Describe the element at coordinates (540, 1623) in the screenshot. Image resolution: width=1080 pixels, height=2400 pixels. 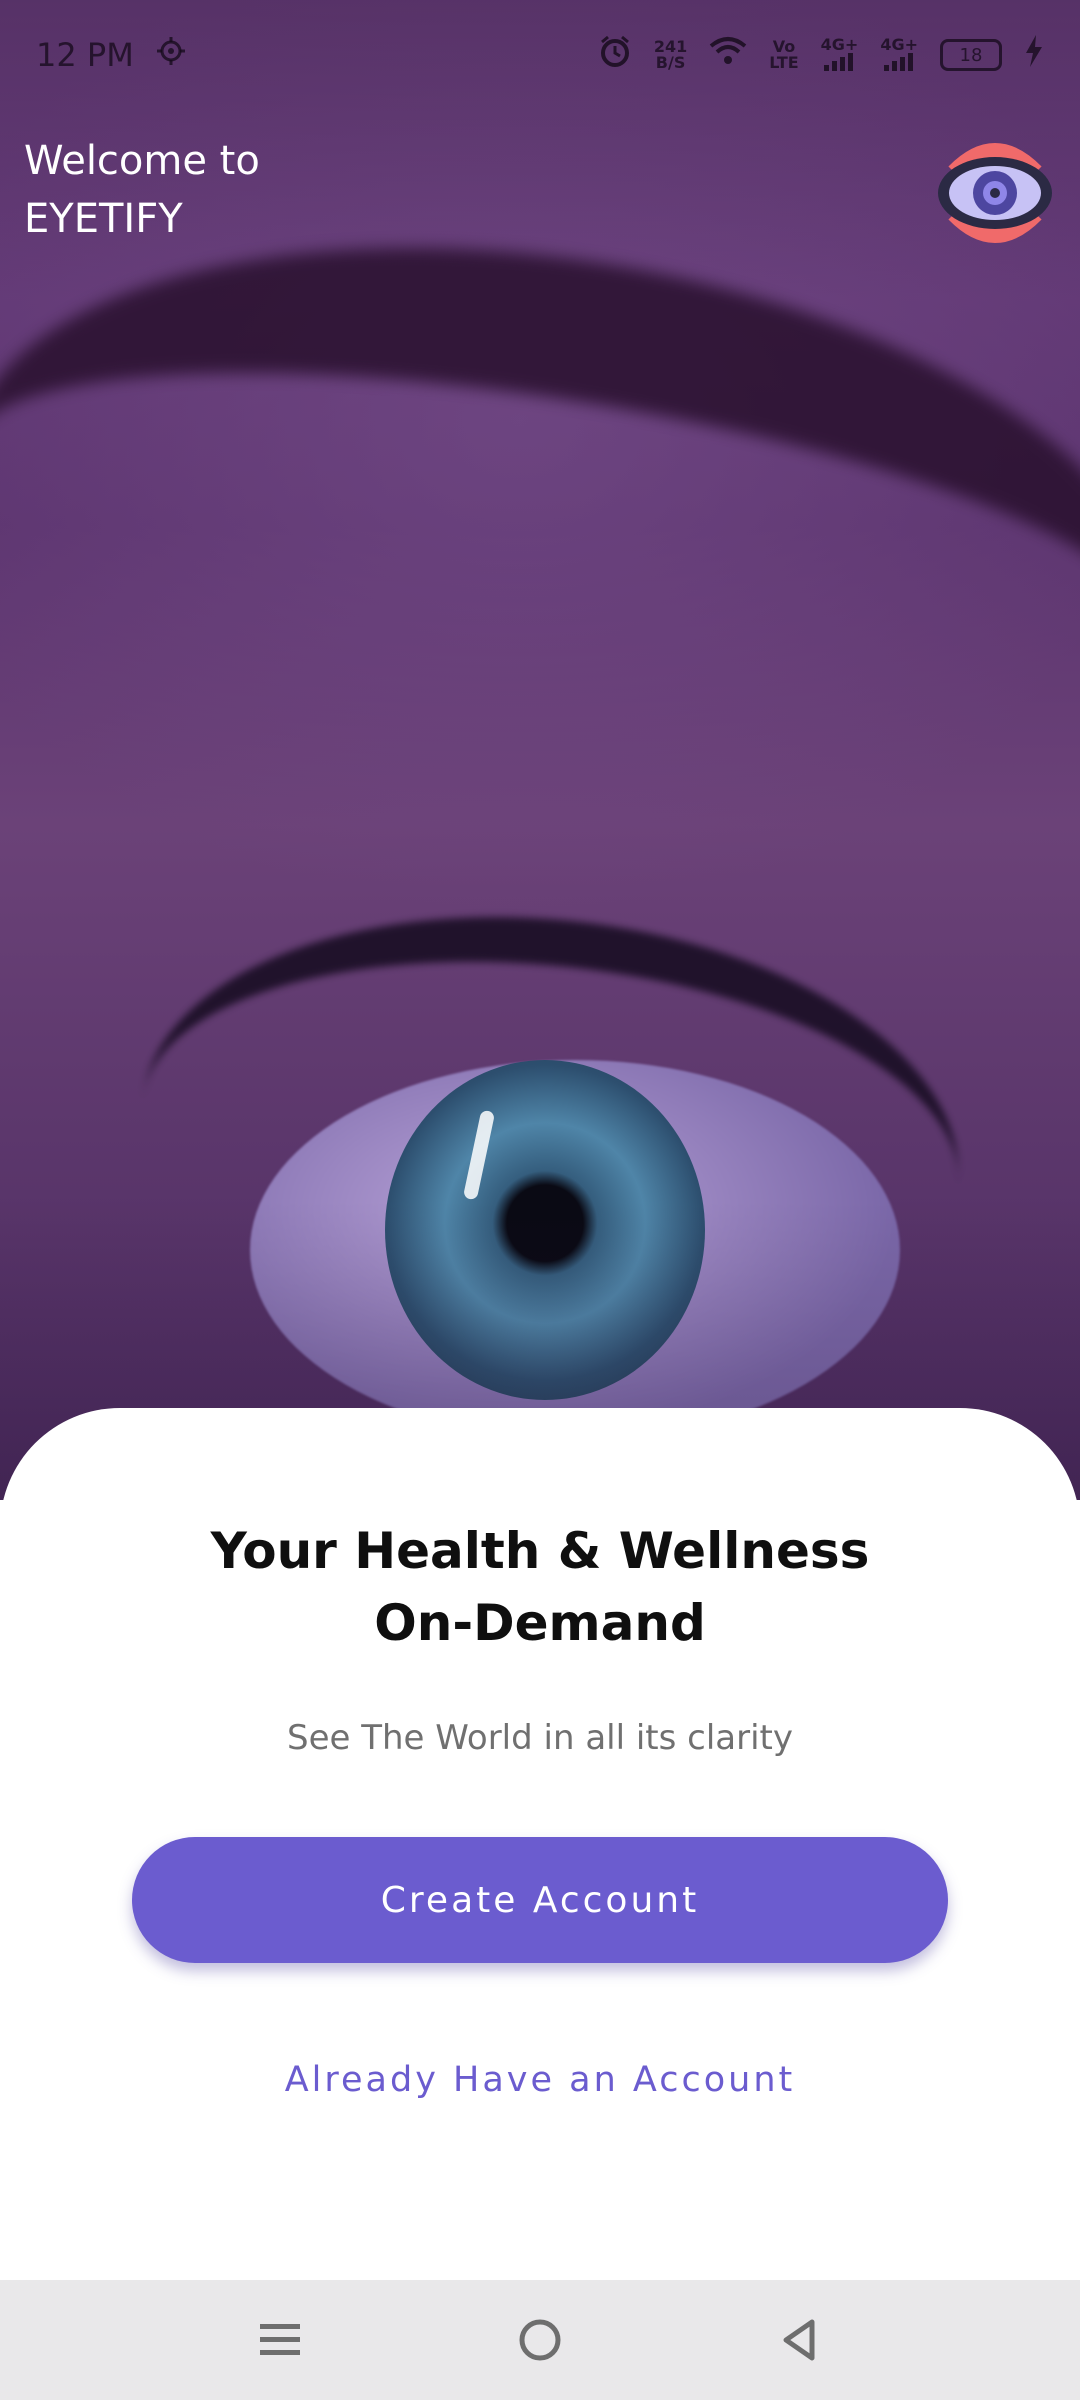
I see `headline-line-2: On-Demand` at that location.